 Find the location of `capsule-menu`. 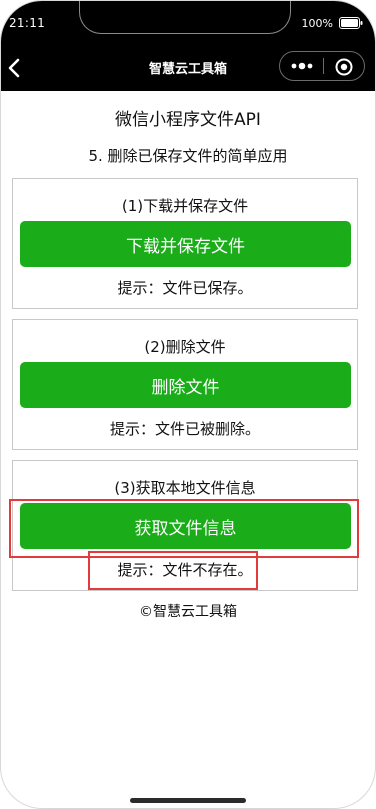

capsule-menu is located at coordinates (322, 66).